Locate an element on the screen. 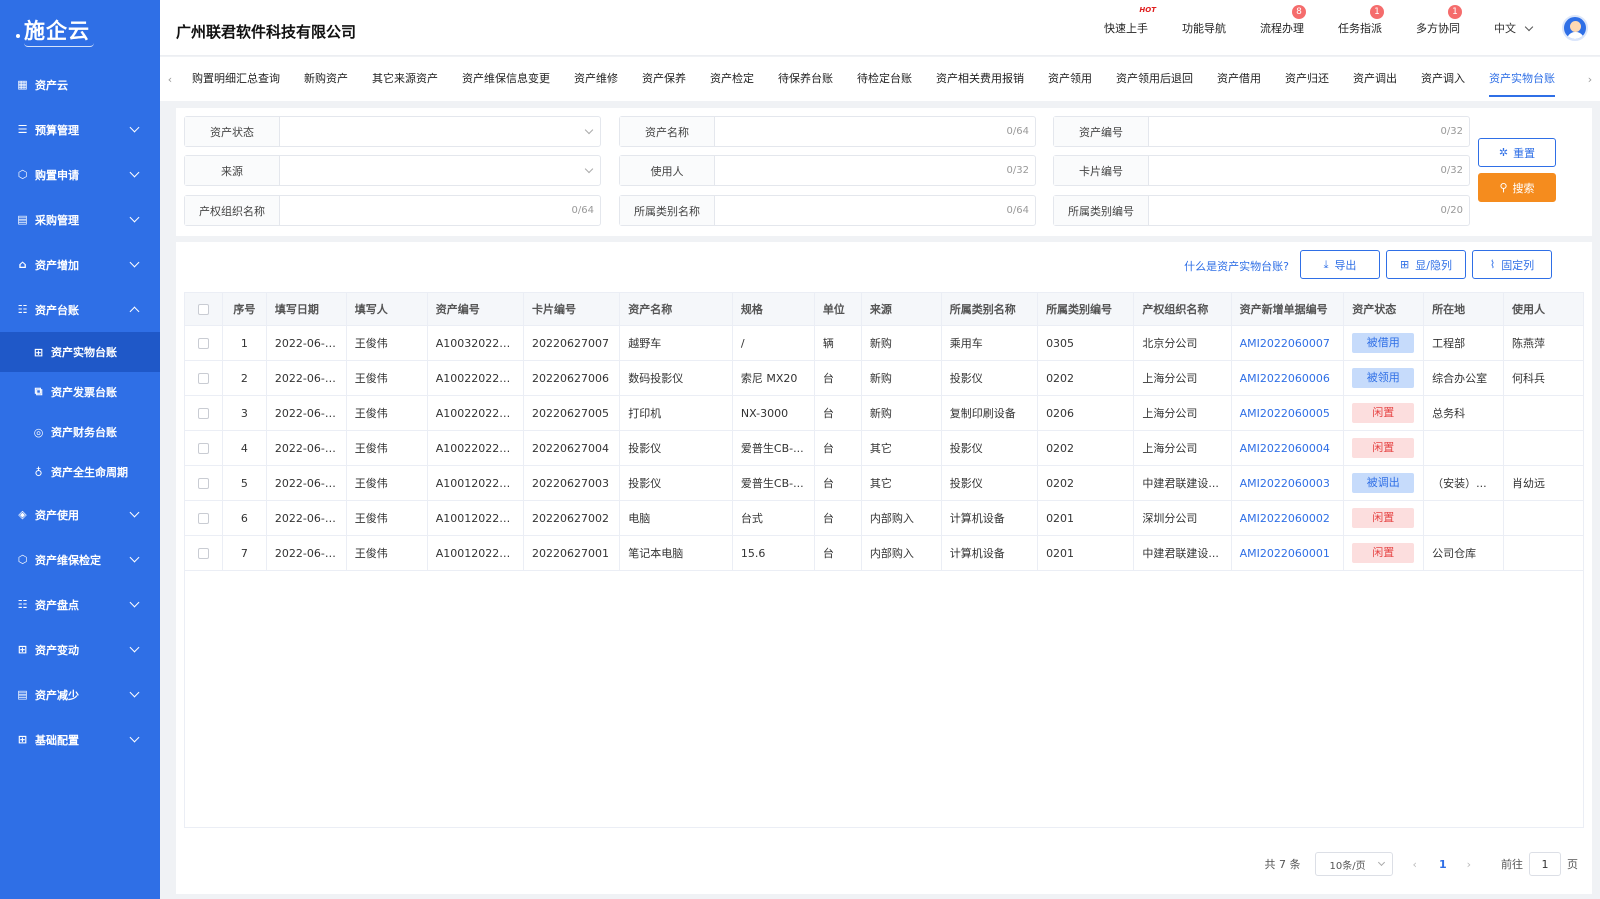 The image size is (1600, 899). tab-3: 资产维保信息变更 is located at coordinates (506, 79).